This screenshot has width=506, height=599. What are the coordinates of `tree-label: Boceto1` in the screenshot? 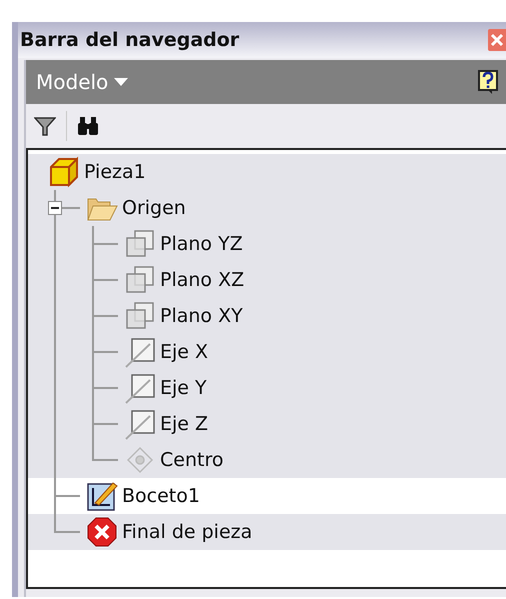 It's located at (161, 496).